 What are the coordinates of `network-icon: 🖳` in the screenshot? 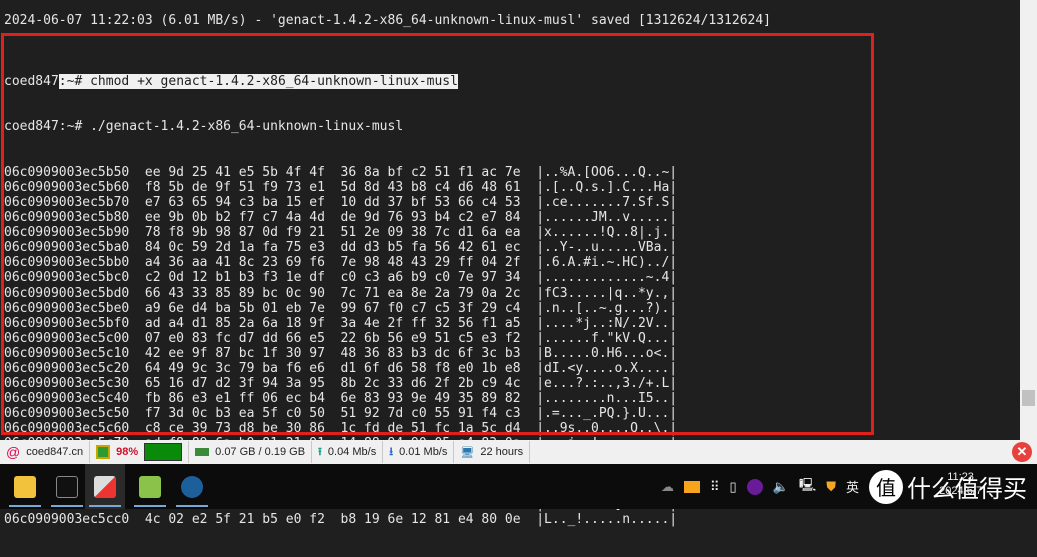 It's located at (807, 487).